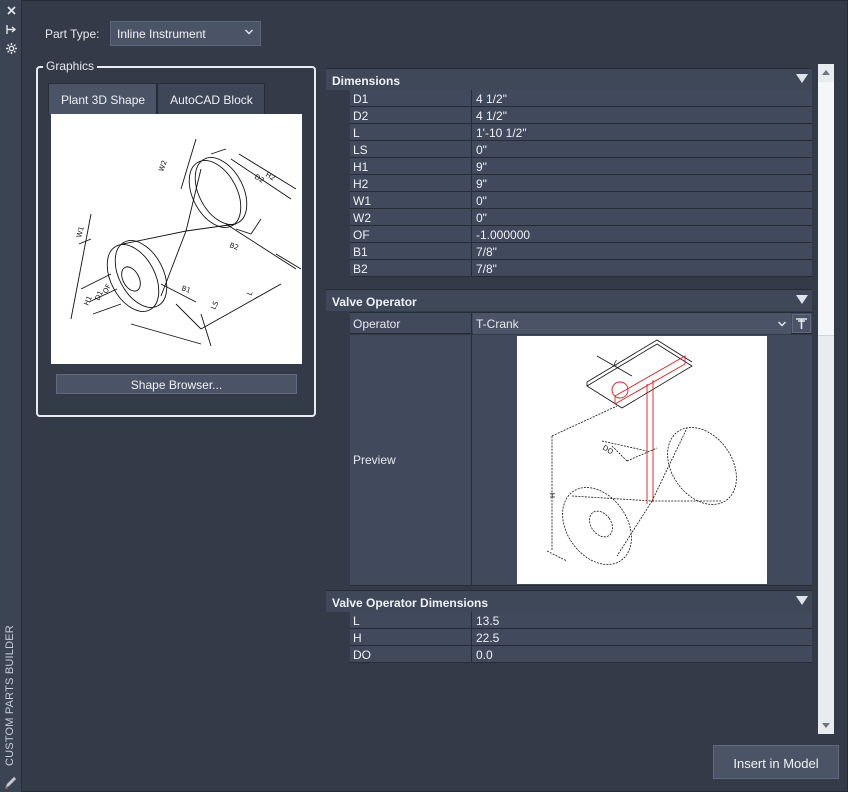  What do you see at coordinates (366, 81) in the screenshot?
I see `dimensions-title: Dimensions` at bounding box center [366, 81].